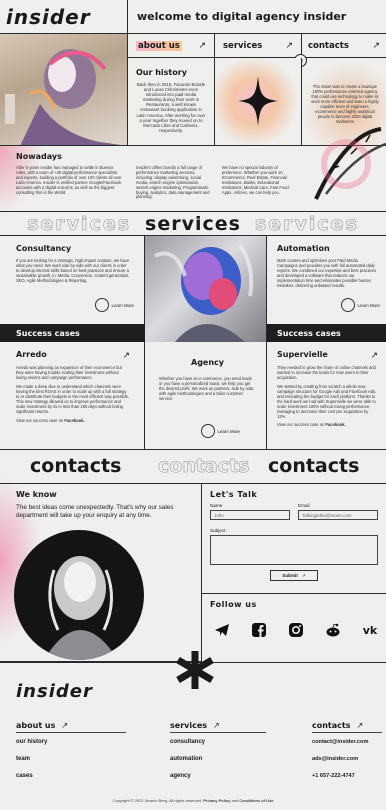 This screenshot has width=386, height=810. What do you see at coordinates (24, 776) in the screenshot?
I see `footer-link-cases: cases` at bounding box center [24, 776].